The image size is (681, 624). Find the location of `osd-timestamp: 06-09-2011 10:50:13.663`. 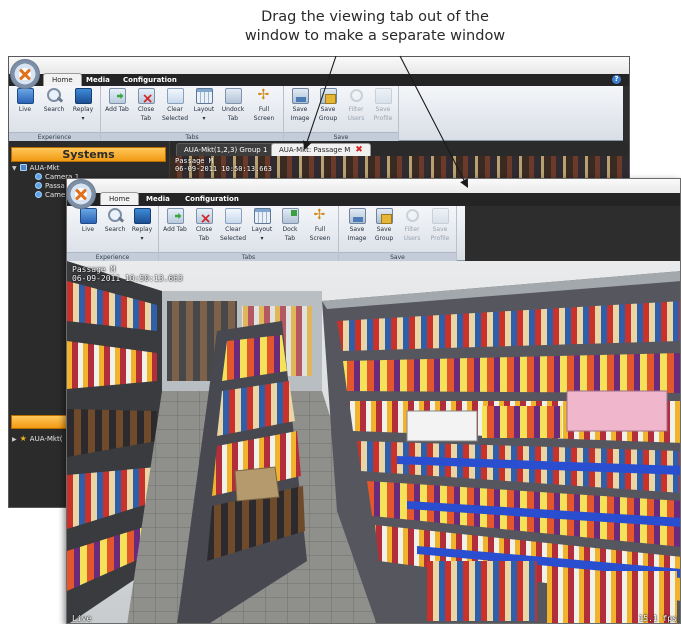

osd-timestamp: 06-09-2011 10:50:13.663 is located at coordinates (127, 278).